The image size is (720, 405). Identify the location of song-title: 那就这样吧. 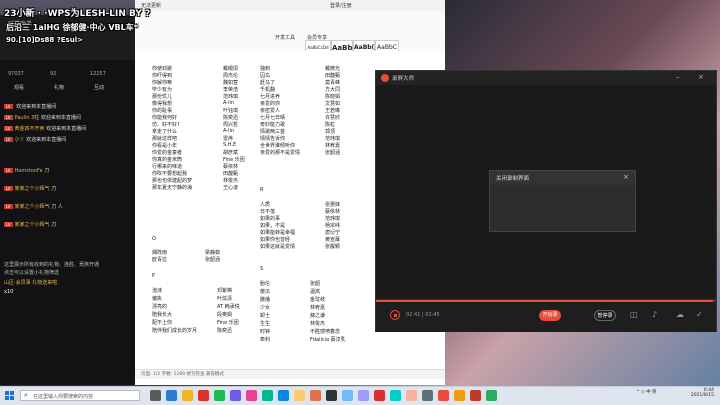
(165, 139).